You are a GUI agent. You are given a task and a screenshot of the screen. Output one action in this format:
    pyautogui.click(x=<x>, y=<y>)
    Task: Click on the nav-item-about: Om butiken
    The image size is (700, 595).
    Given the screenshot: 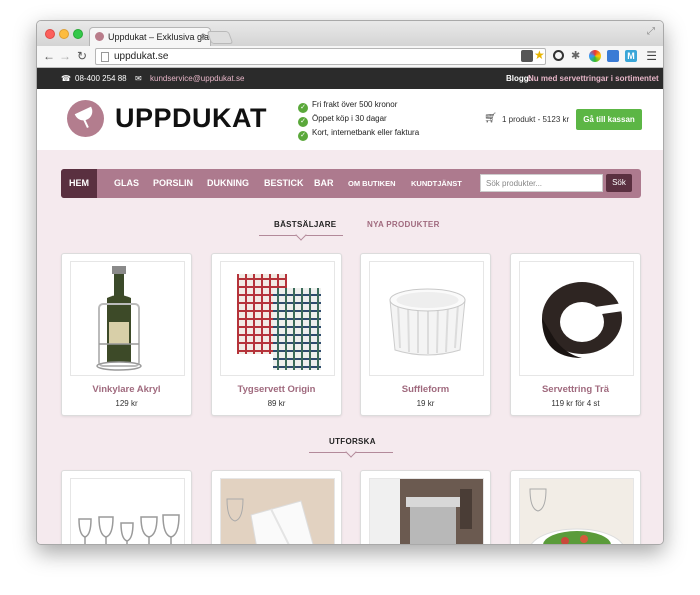 What is the action you would take?
    pyautogui.click(x=372, y=183)
    